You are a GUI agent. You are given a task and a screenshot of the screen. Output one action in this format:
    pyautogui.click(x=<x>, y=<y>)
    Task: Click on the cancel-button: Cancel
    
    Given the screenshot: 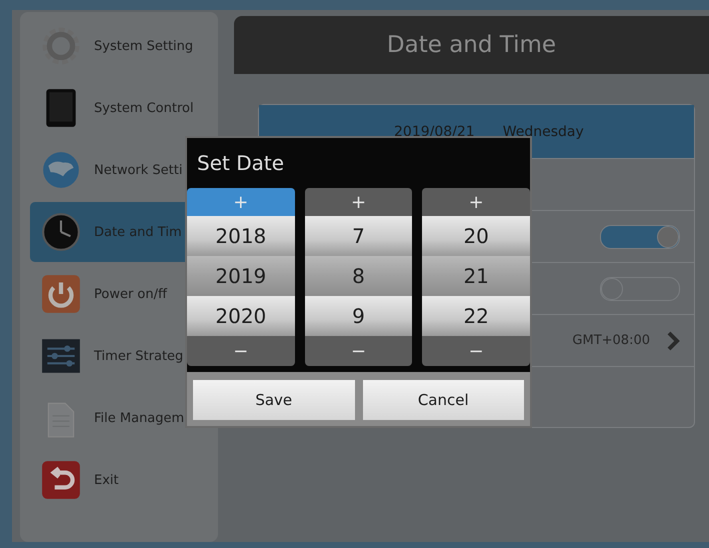 What is the action you would take?
    pyautogui.click(x=443, y=400)
    